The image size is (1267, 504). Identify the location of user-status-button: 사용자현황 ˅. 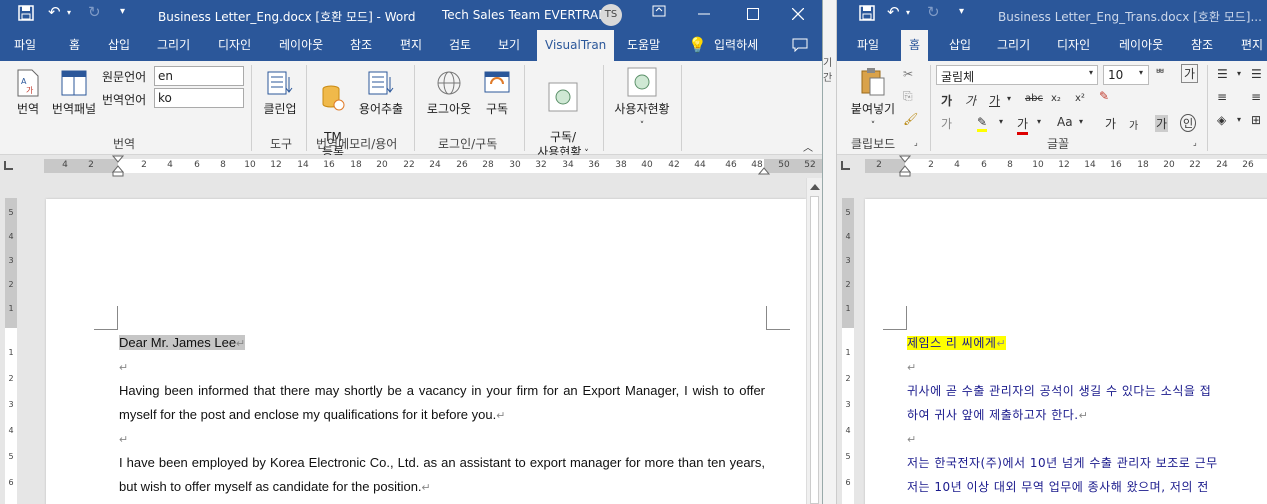
(642, 99).